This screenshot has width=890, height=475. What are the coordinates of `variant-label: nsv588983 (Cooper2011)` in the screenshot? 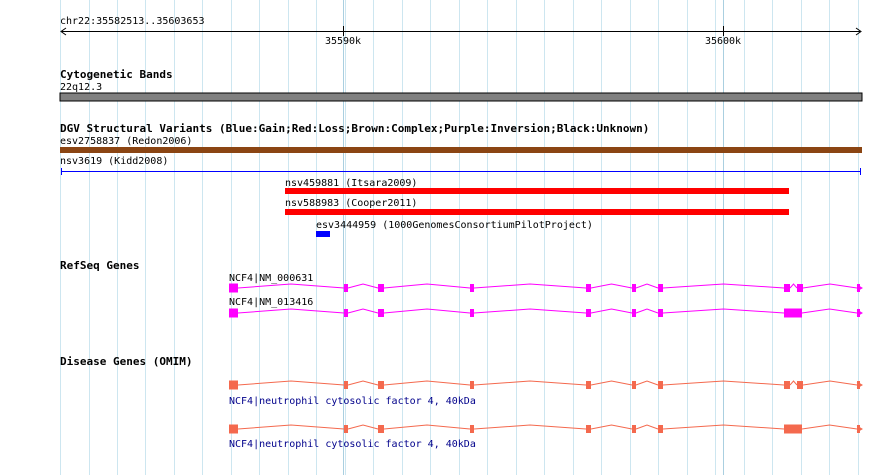 It's located at (351, 203).